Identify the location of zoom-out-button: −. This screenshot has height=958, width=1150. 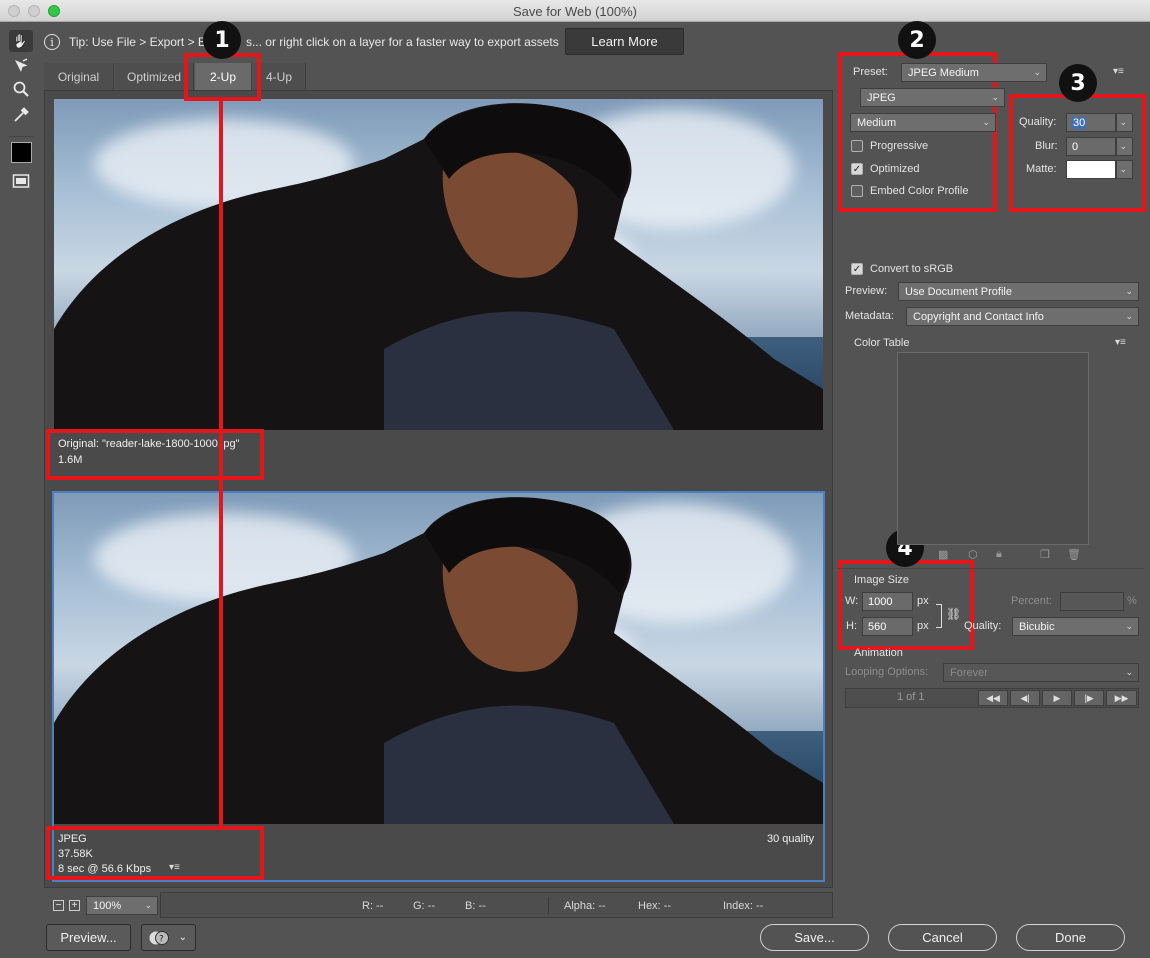
(58, 905).